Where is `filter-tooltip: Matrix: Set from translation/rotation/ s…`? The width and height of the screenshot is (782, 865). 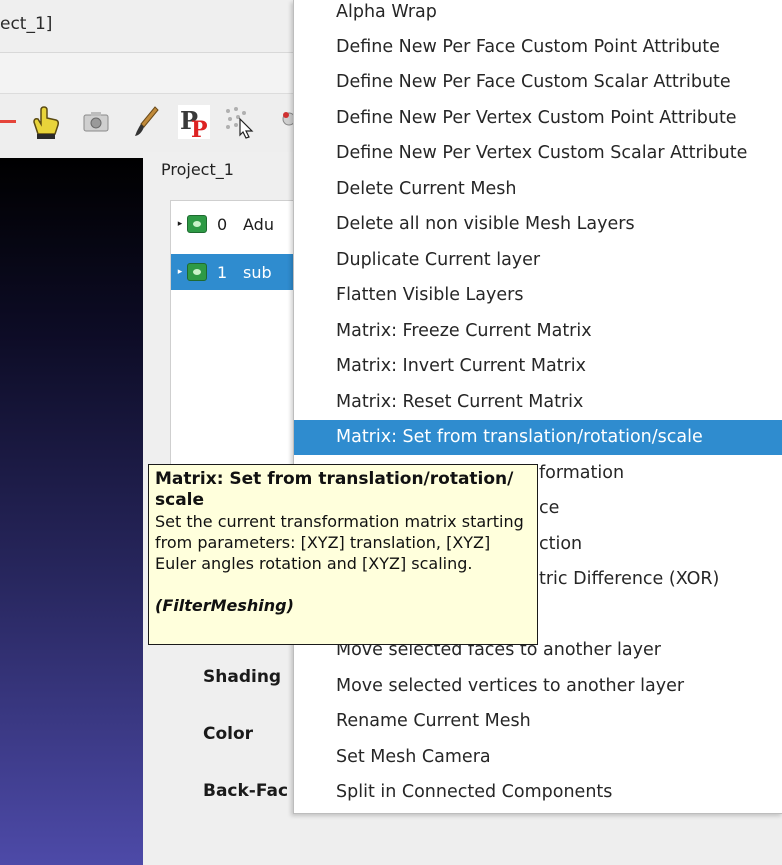 filter-tooltip: Matrix: Set from translation/rotation/ s… is located at coordinates (343, 554).